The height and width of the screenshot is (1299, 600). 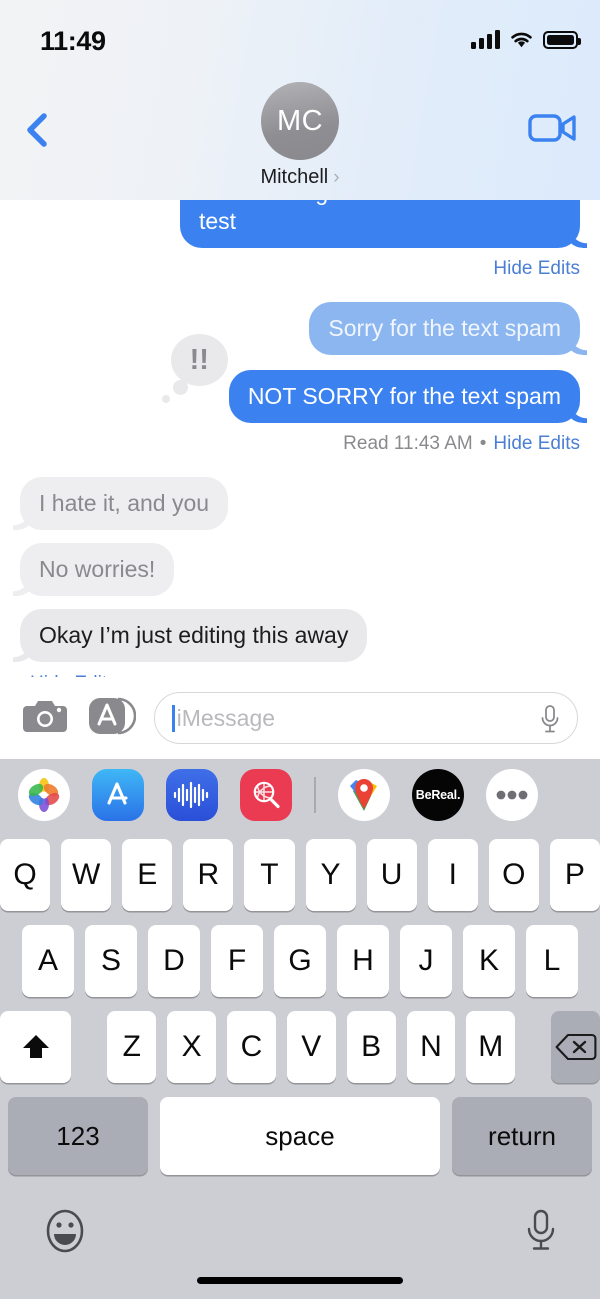 What do you see at coordinates (78, 1136) in the screenshot?
I see `numbers-key: 123` at bounding box center [78, 1136].